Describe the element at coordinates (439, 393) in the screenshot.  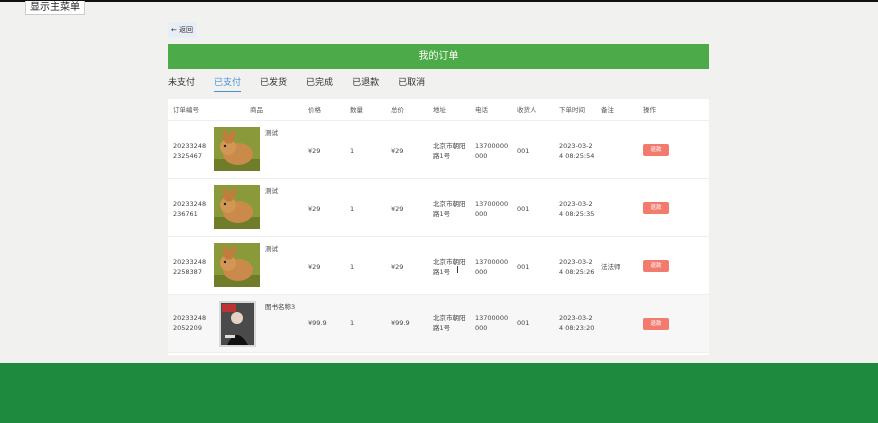
I see `page-footer` at that location.